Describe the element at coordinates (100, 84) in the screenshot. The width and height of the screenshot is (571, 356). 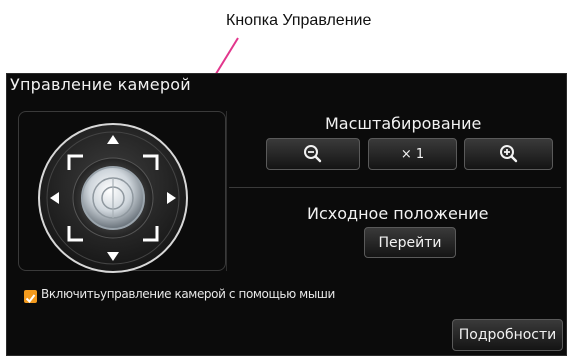
I see `panel-title: Управление камерой` at that location.